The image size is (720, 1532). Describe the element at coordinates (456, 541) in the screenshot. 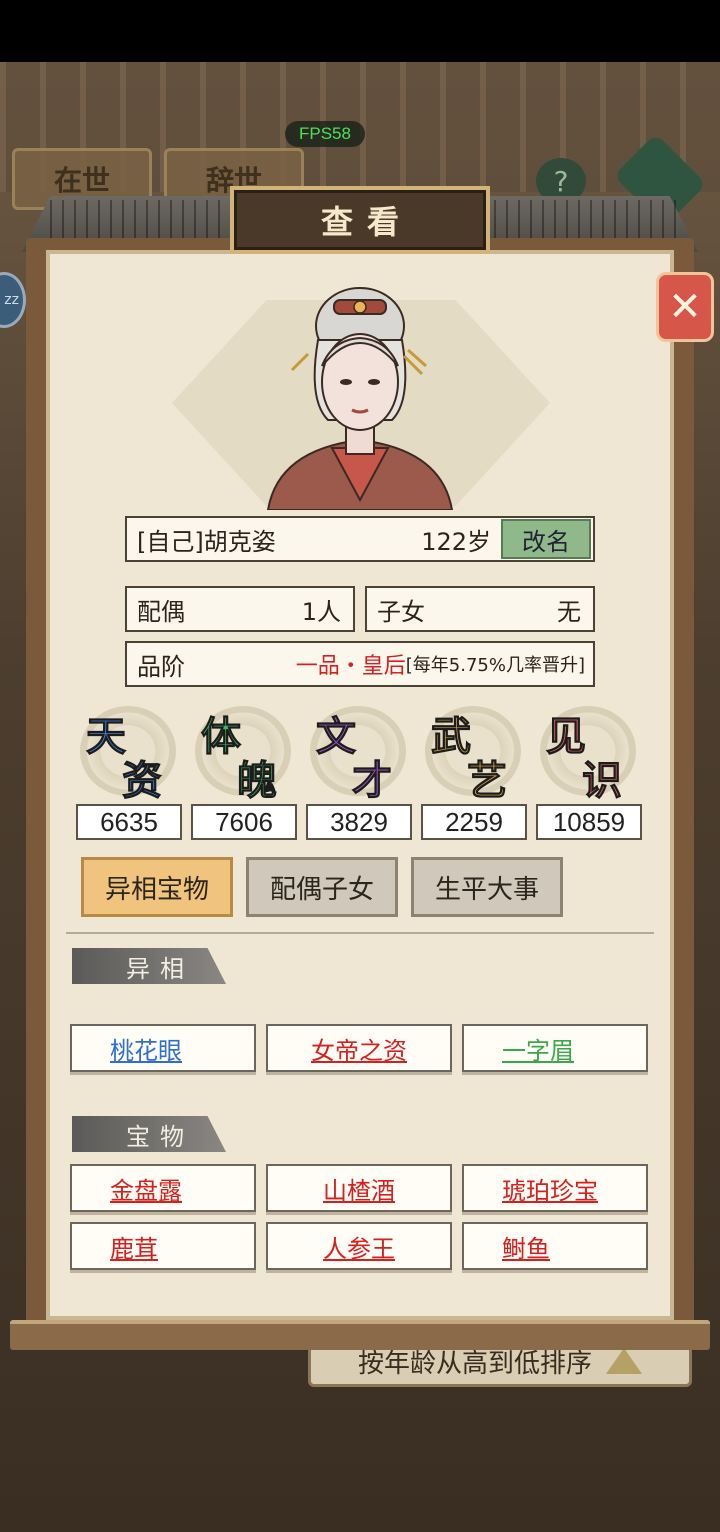

I see `character-age: 122岁` at that location.